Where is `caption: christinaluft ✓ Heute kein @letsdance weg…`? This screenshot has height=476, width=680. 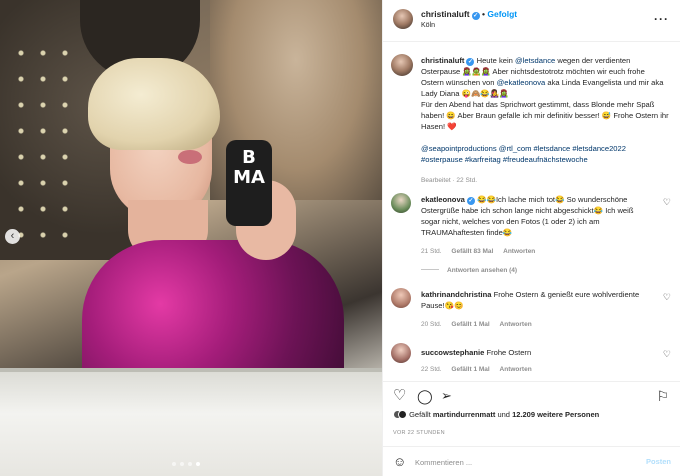 caption: christinaluft ✓ Heute kein @letsdance weg… is located at coordinates (545, 120).